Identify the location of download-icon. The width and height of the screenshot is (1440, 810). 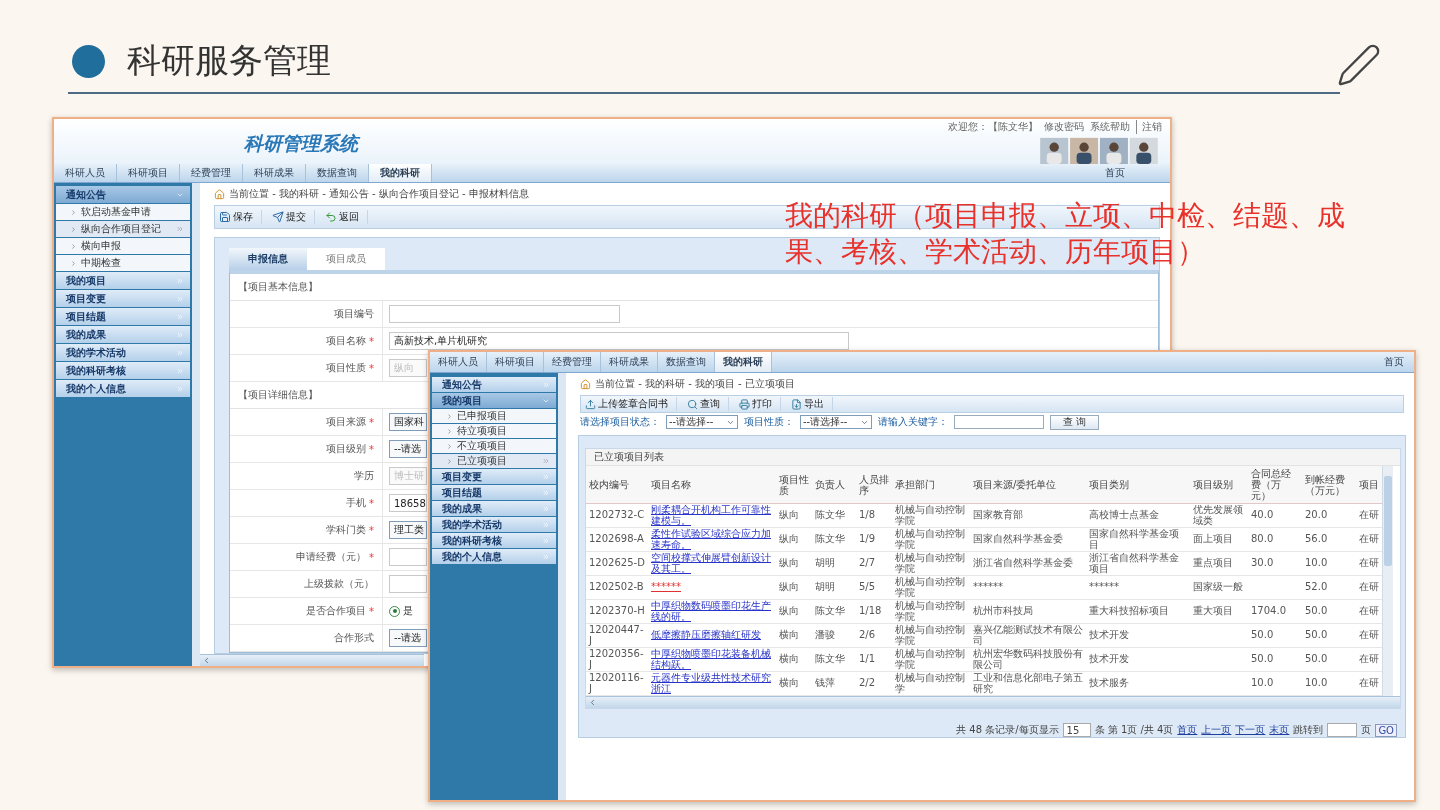
(796, 404).